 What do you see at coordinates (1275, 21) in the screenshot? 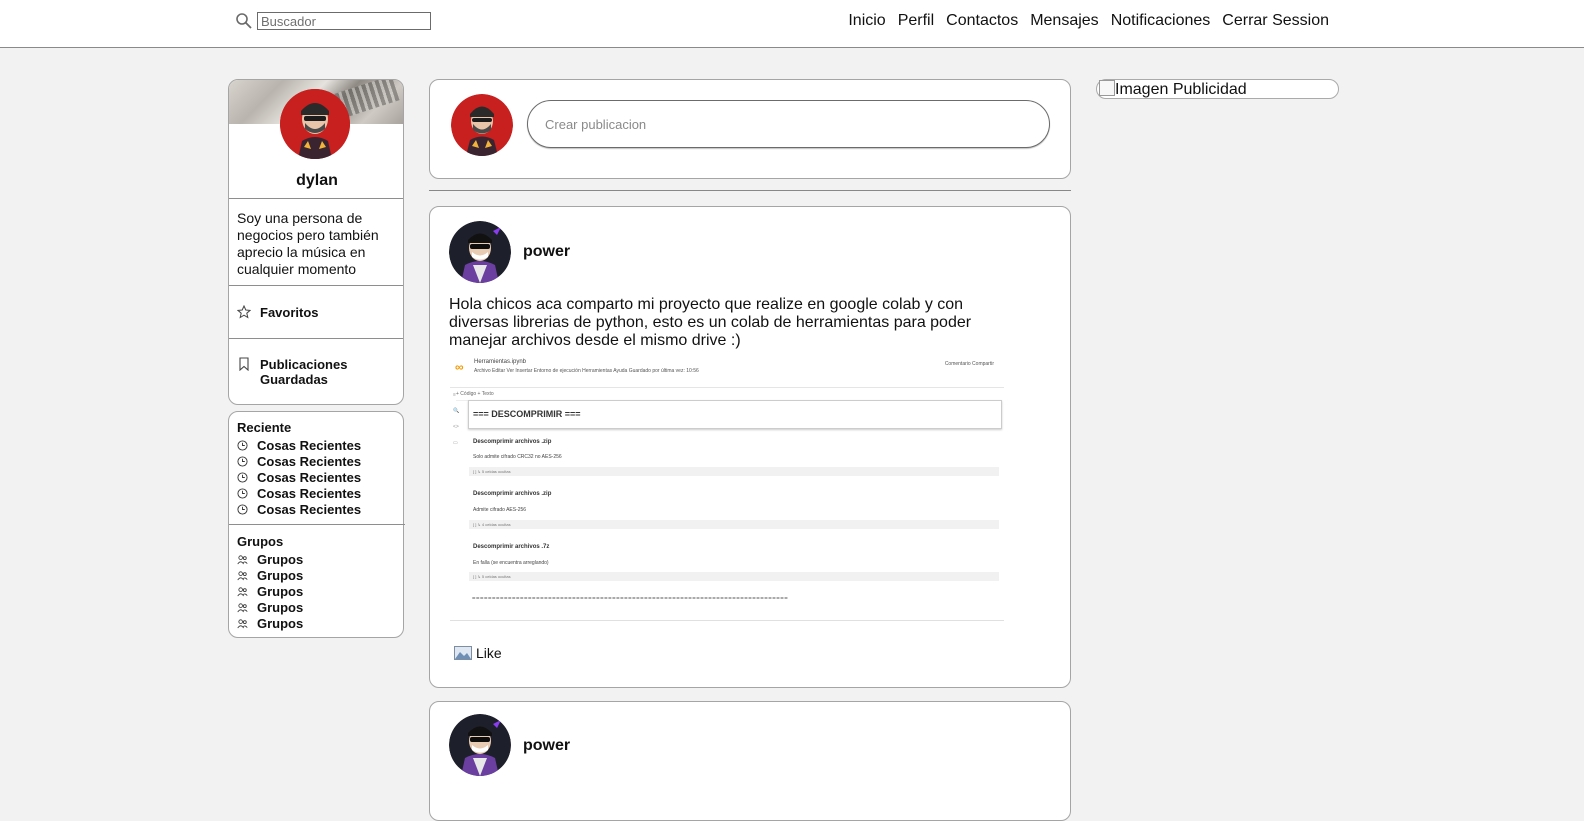
I see `nav-cerrar-session: Cerrar Session` at bounding box center [1275, 21].